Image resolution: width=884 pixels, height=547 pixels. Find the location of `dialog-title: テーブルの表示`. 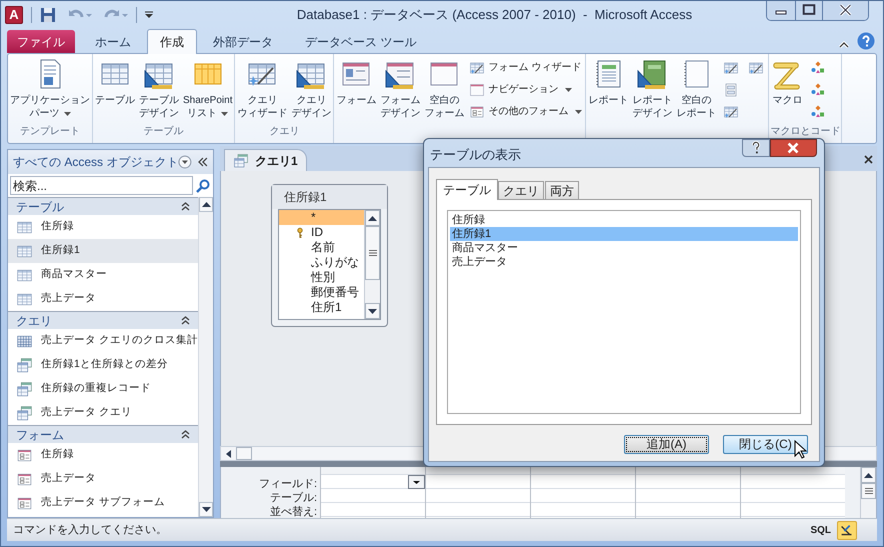

dialog-title: テーブルの表示 is located at coordinates (475, 155).